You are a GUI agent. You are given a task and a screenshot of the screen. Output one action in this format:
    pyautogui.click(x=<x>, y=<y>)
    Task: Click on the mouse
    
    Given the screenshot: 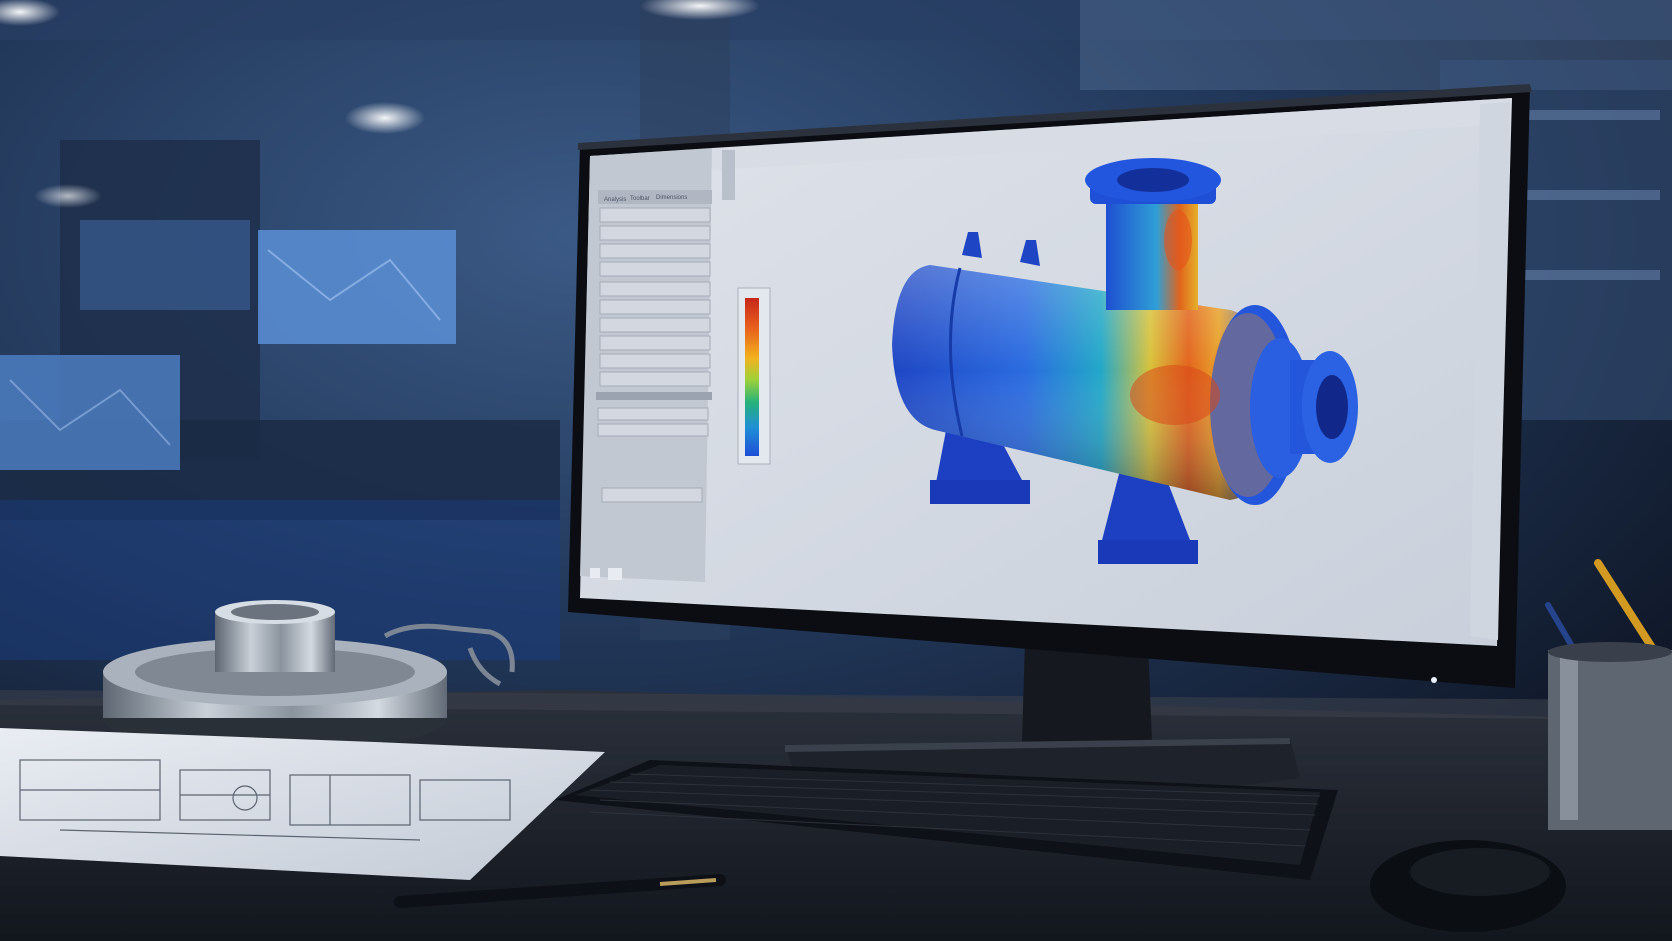 What is the action you would take?
    pyautogui.click(x=1468, y=886)
    